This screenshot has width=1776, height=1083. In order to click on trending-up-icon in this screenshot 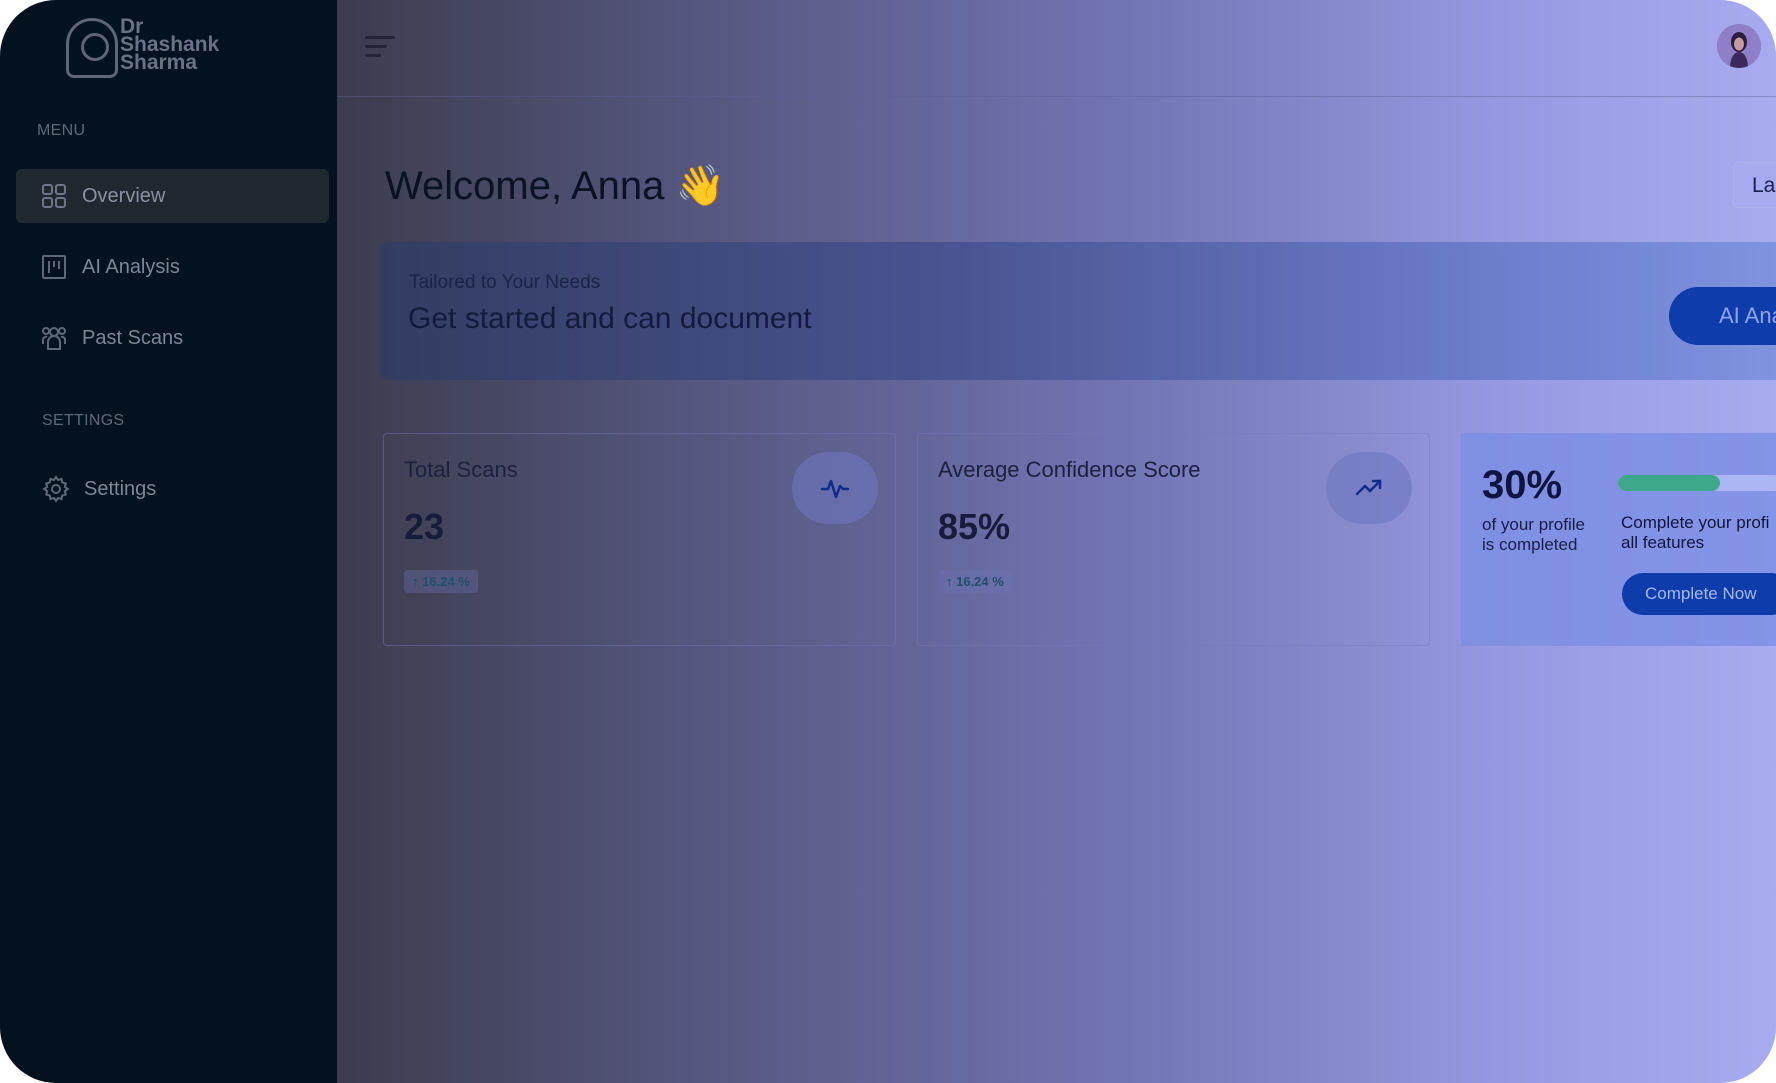, I will do `click(1369, 488)`.